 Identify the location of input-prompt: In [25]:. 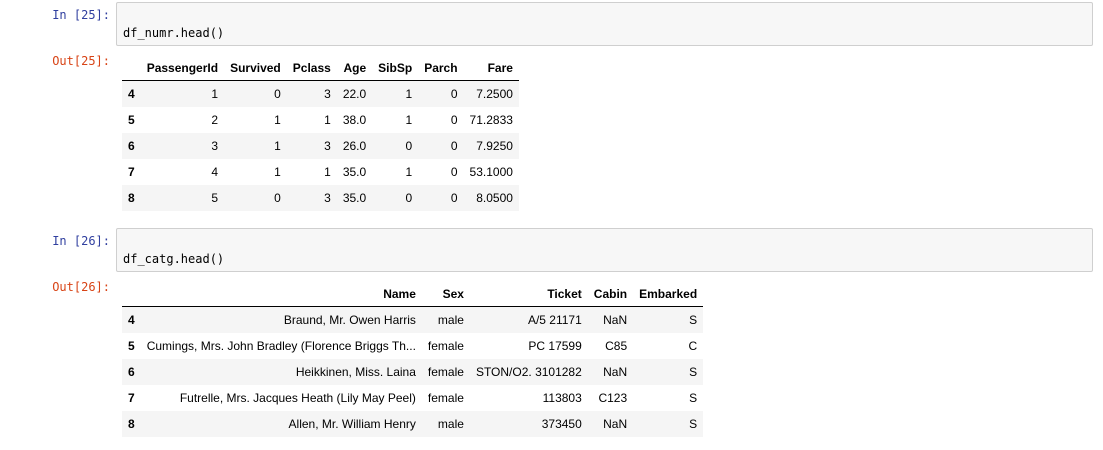
(81, 15).